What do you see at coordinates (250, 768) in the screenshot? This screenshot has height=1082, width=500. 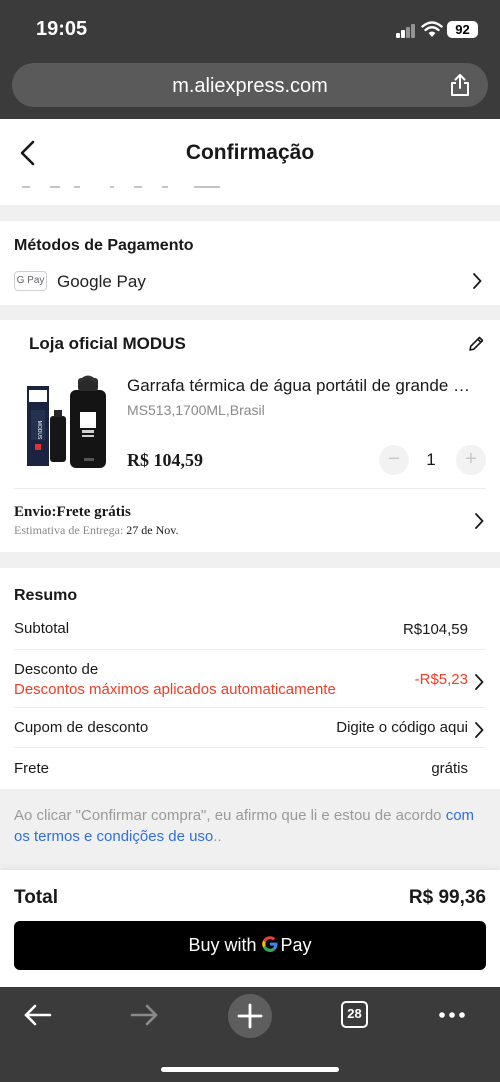 I see `freight-row: Frete grátis` at bounding box center [250, 768].